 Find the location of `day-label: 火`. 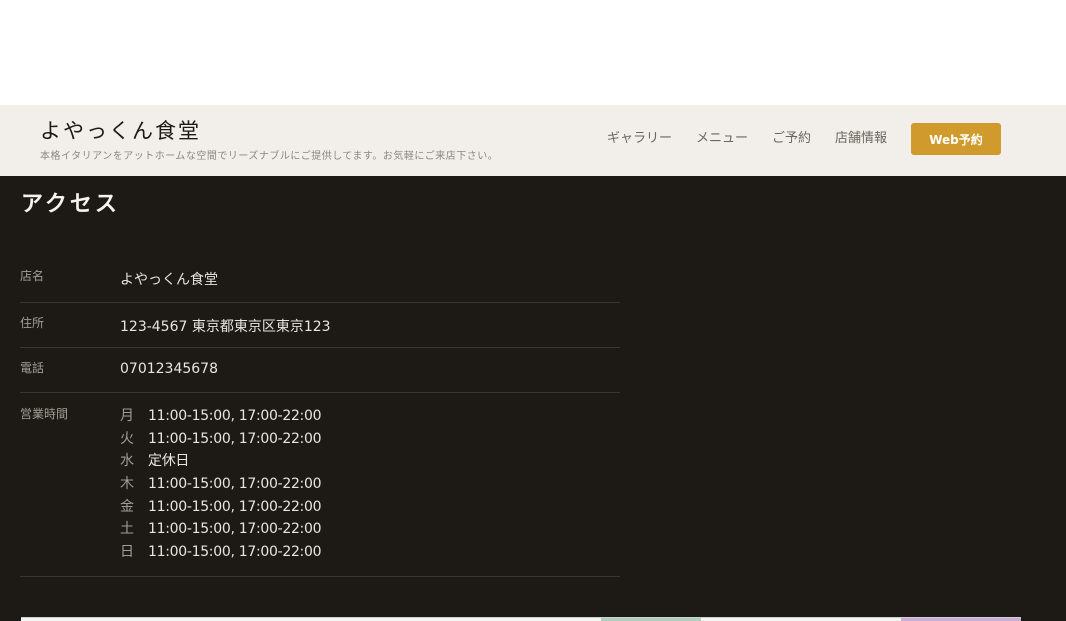

day-label: 火 is located at coordinates (127, 438).